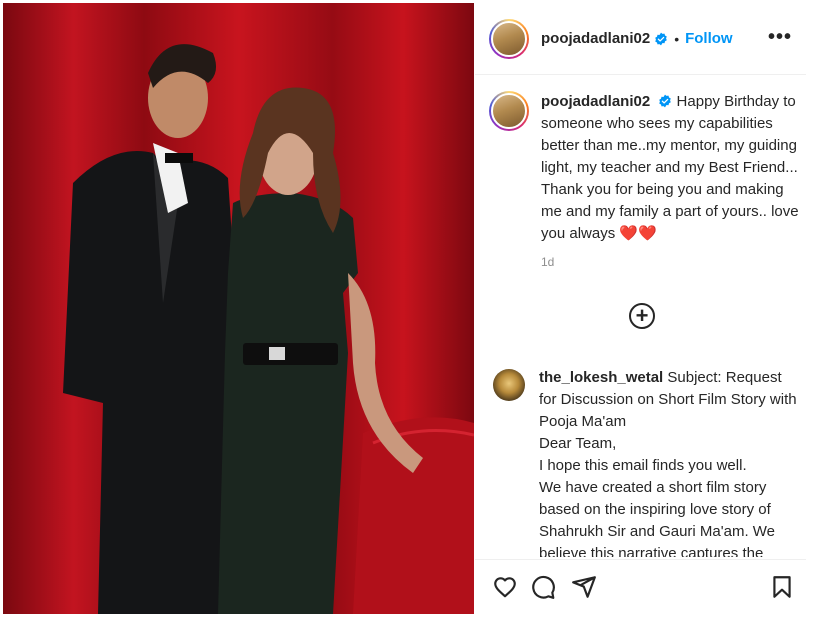 The width and height of the screenshot is (827, 620). I want to click on caption-username: poojadadlani02, so click(595, 101).